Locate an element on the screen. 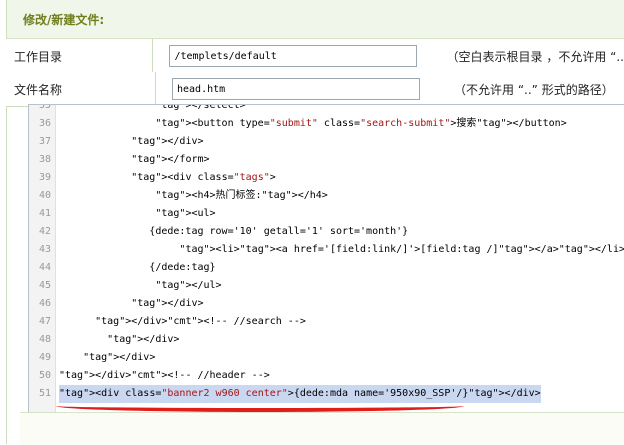 This screenshot has height=445, width=624. directory-input is located at coordinates (293, 56).